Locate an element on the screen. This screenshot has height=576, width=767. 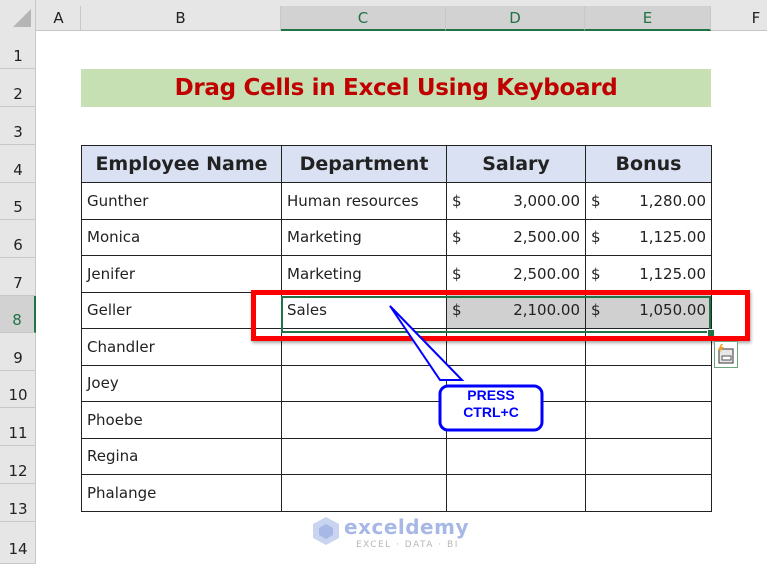
callout-pointer is located at coordinates (427, 343).